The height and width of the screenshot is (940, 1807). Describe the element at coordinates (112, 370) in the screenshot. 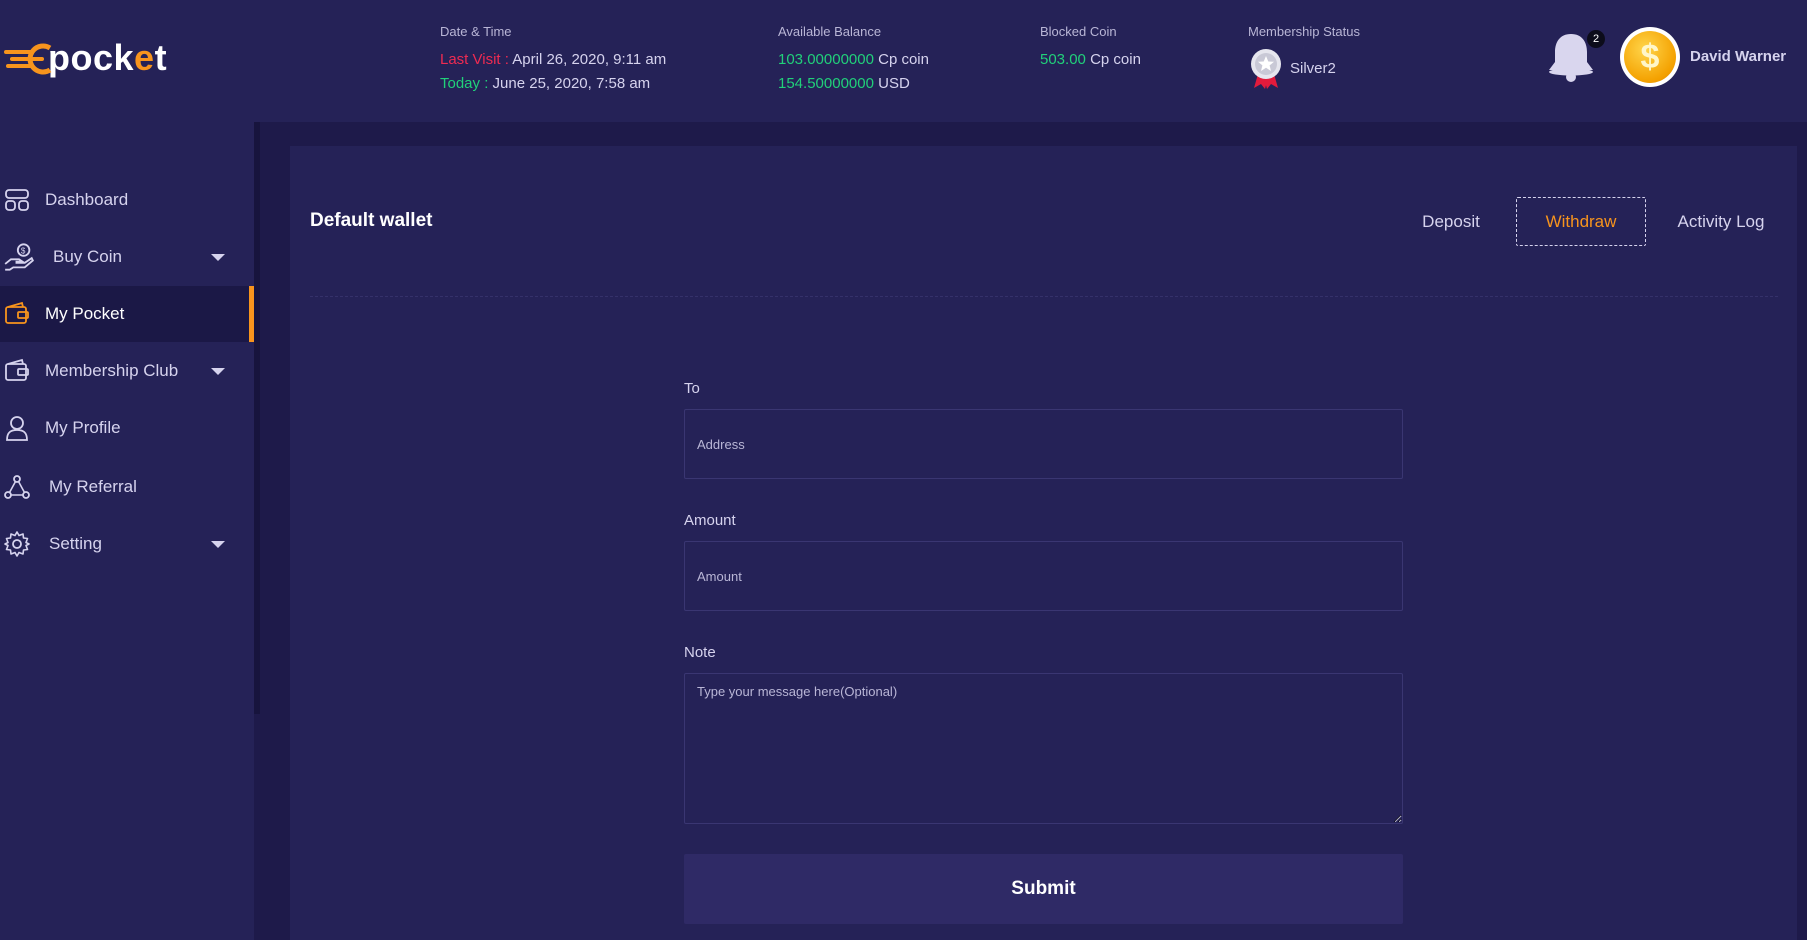

I see `sidebar-item-label: Membership Club` at that location.